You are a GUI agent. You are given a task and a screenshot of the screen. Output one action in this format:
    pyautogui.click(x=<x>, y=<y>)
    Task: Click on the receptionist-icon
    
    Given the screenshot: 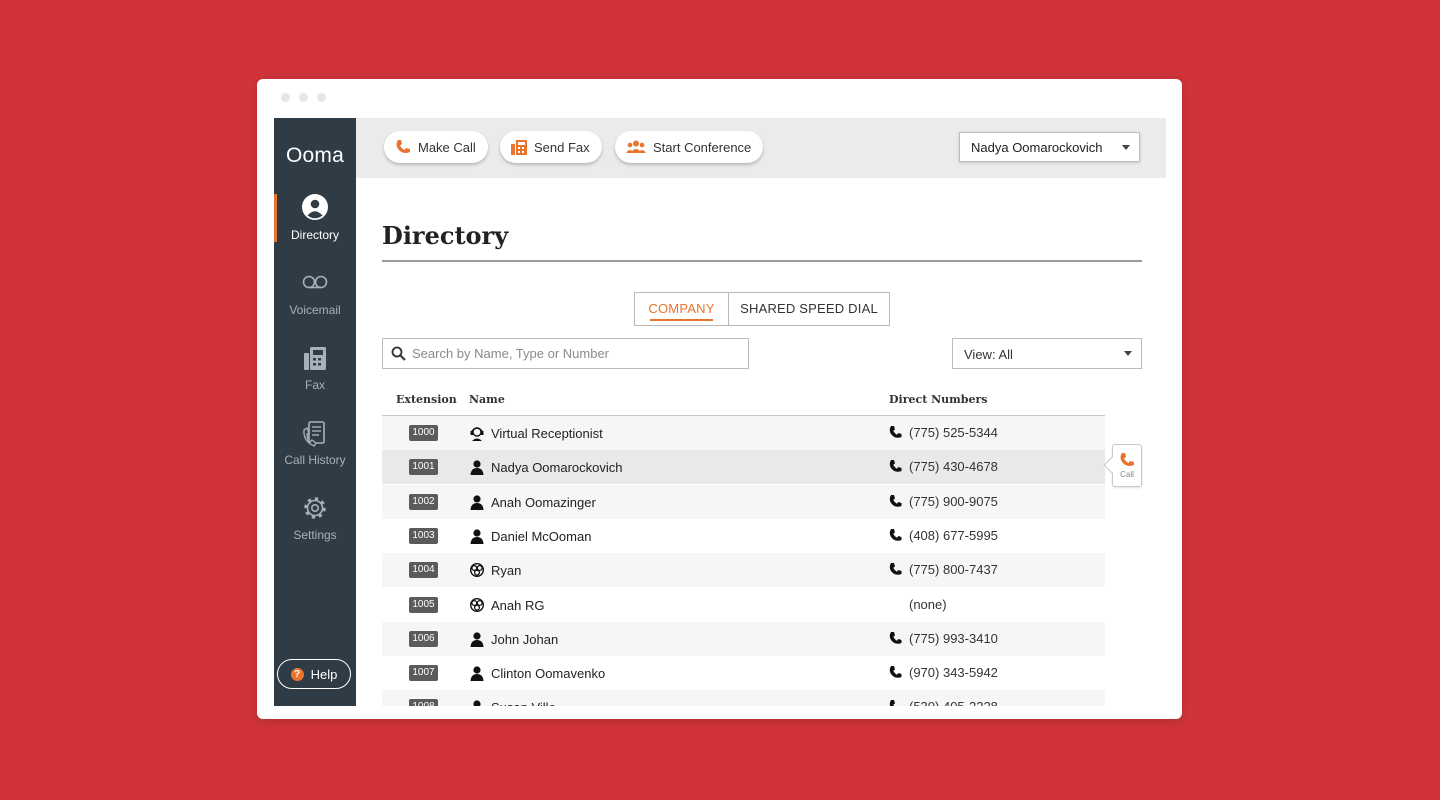 What is the action you would take?
    pyautogui.click(x=477, y=434)
    